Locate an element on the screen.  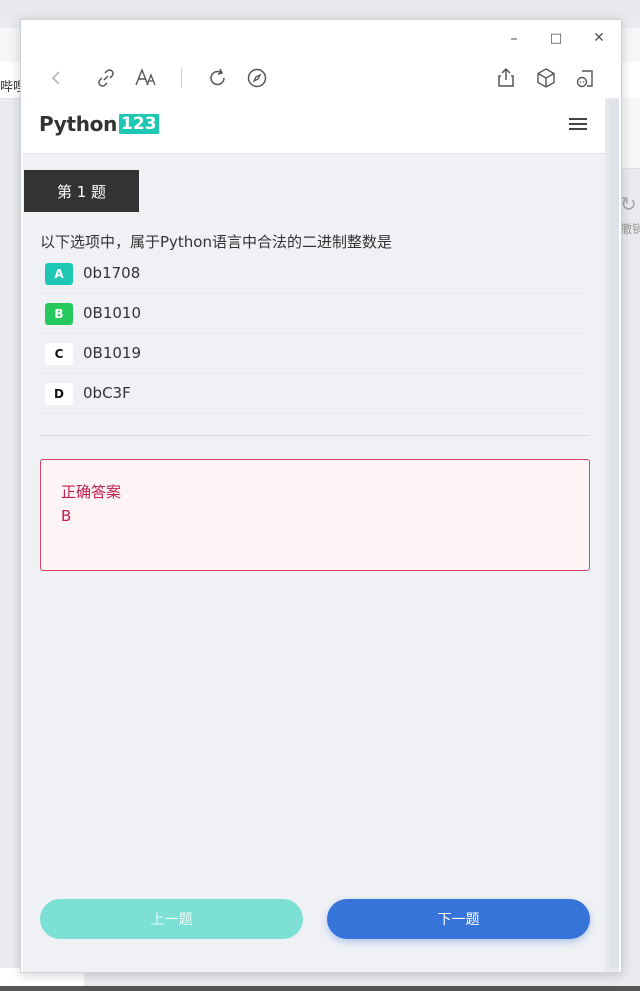
refresh-icon is located at coordinates (218, 78).